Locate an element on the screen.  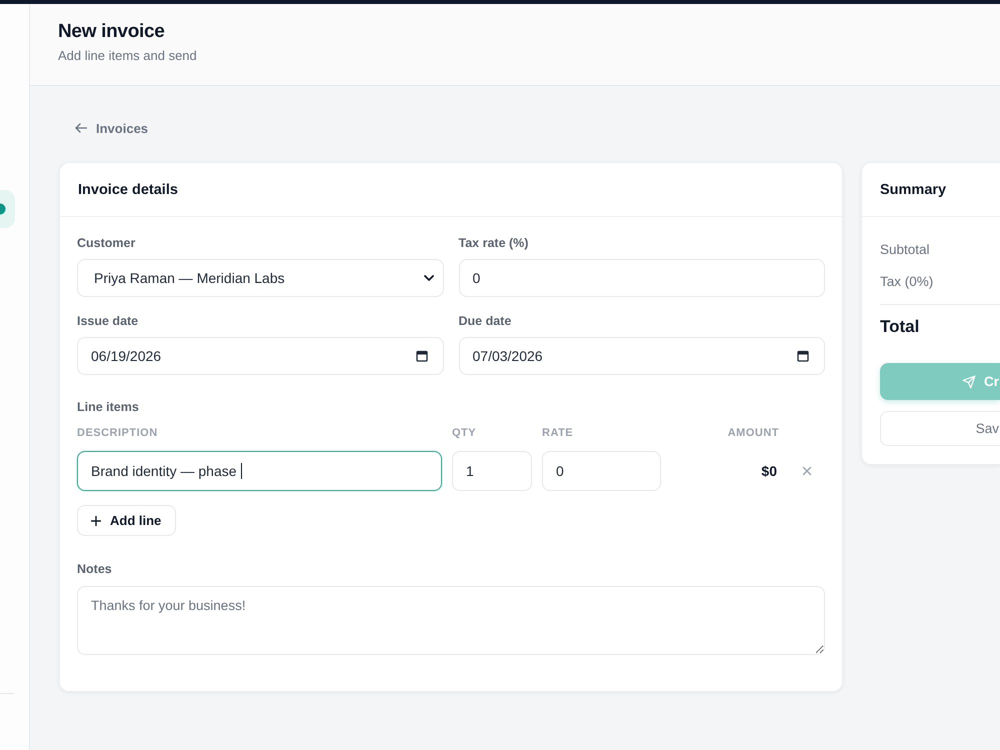
sidebar-item is located at coordinates (7, 209).